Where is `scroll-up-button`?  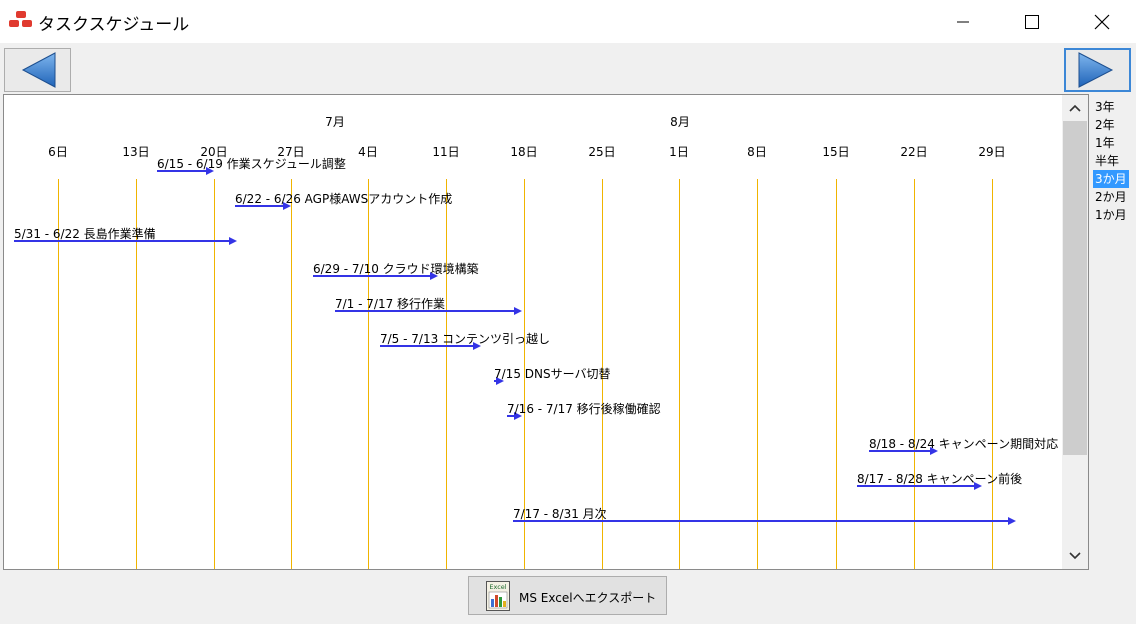
scroll-up-button is located at coordinates (1075, 108).